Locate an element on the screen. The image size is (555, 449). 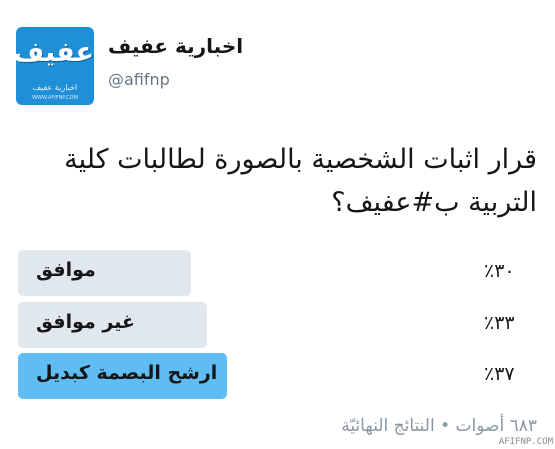
poll-option-label: موافق is located at coordinates (66, 270).